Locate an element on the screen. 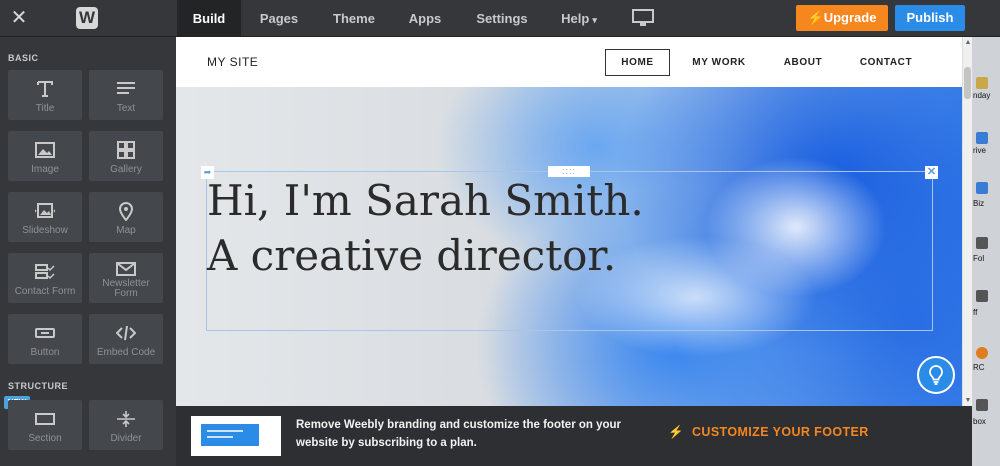  tile-label: Divider is located at coordinates (126, 438).